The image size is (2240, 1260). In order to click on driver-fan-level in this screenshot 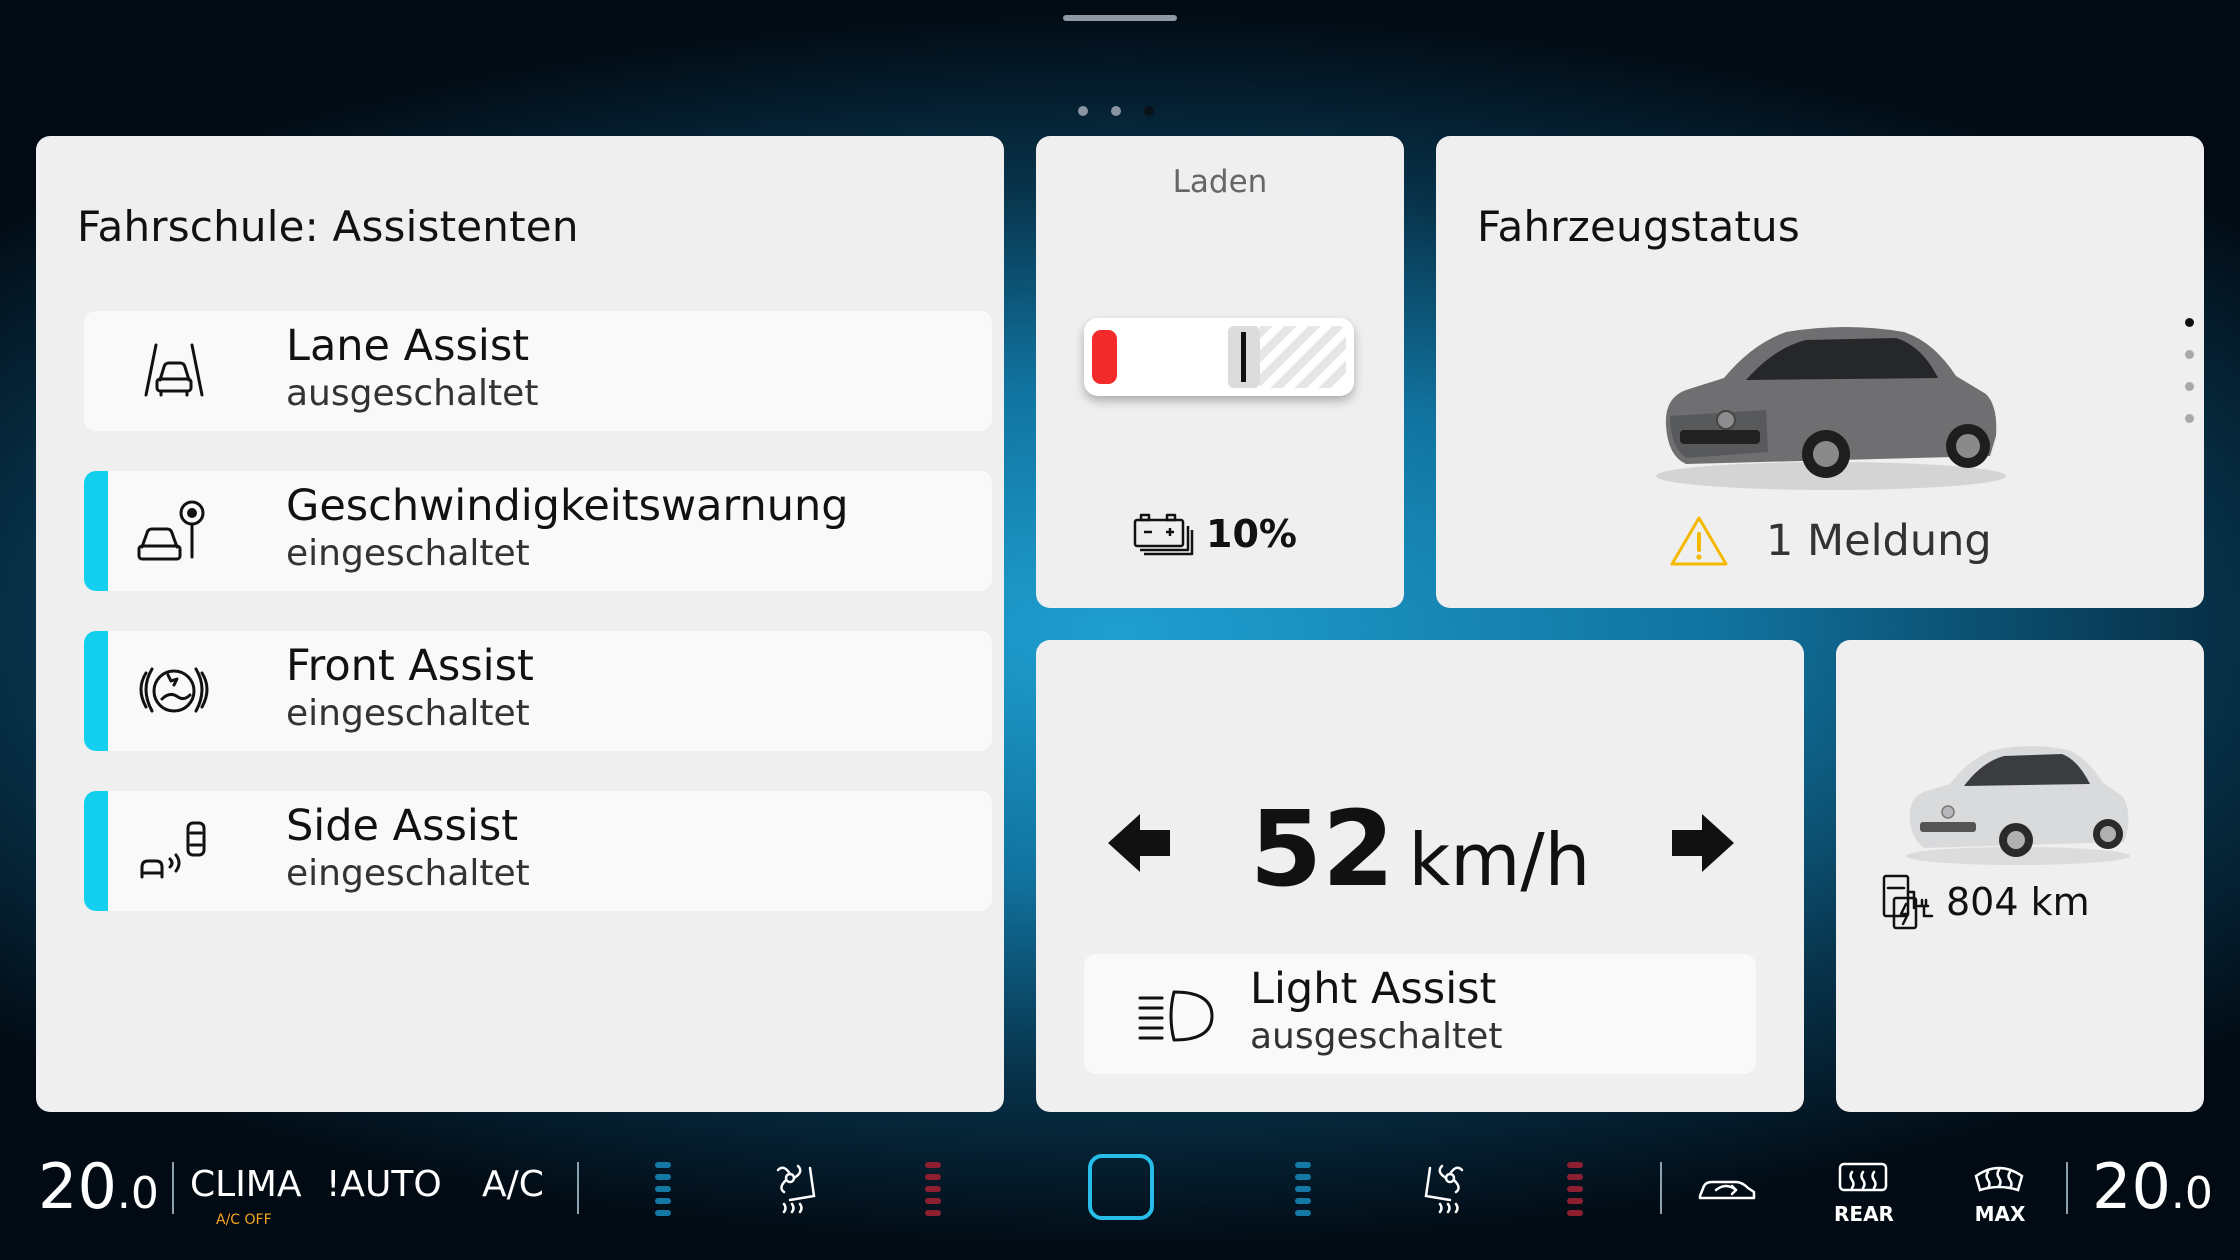, I will do `click(663, 1189)`.